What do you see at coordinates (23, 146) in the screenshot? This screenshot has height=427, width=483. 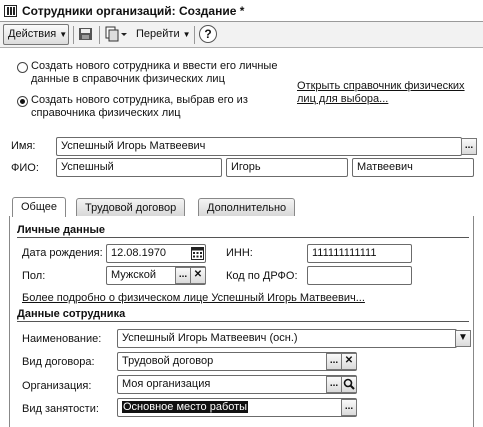 I see `name-label: Имя:` at bounding box center [23, 146].